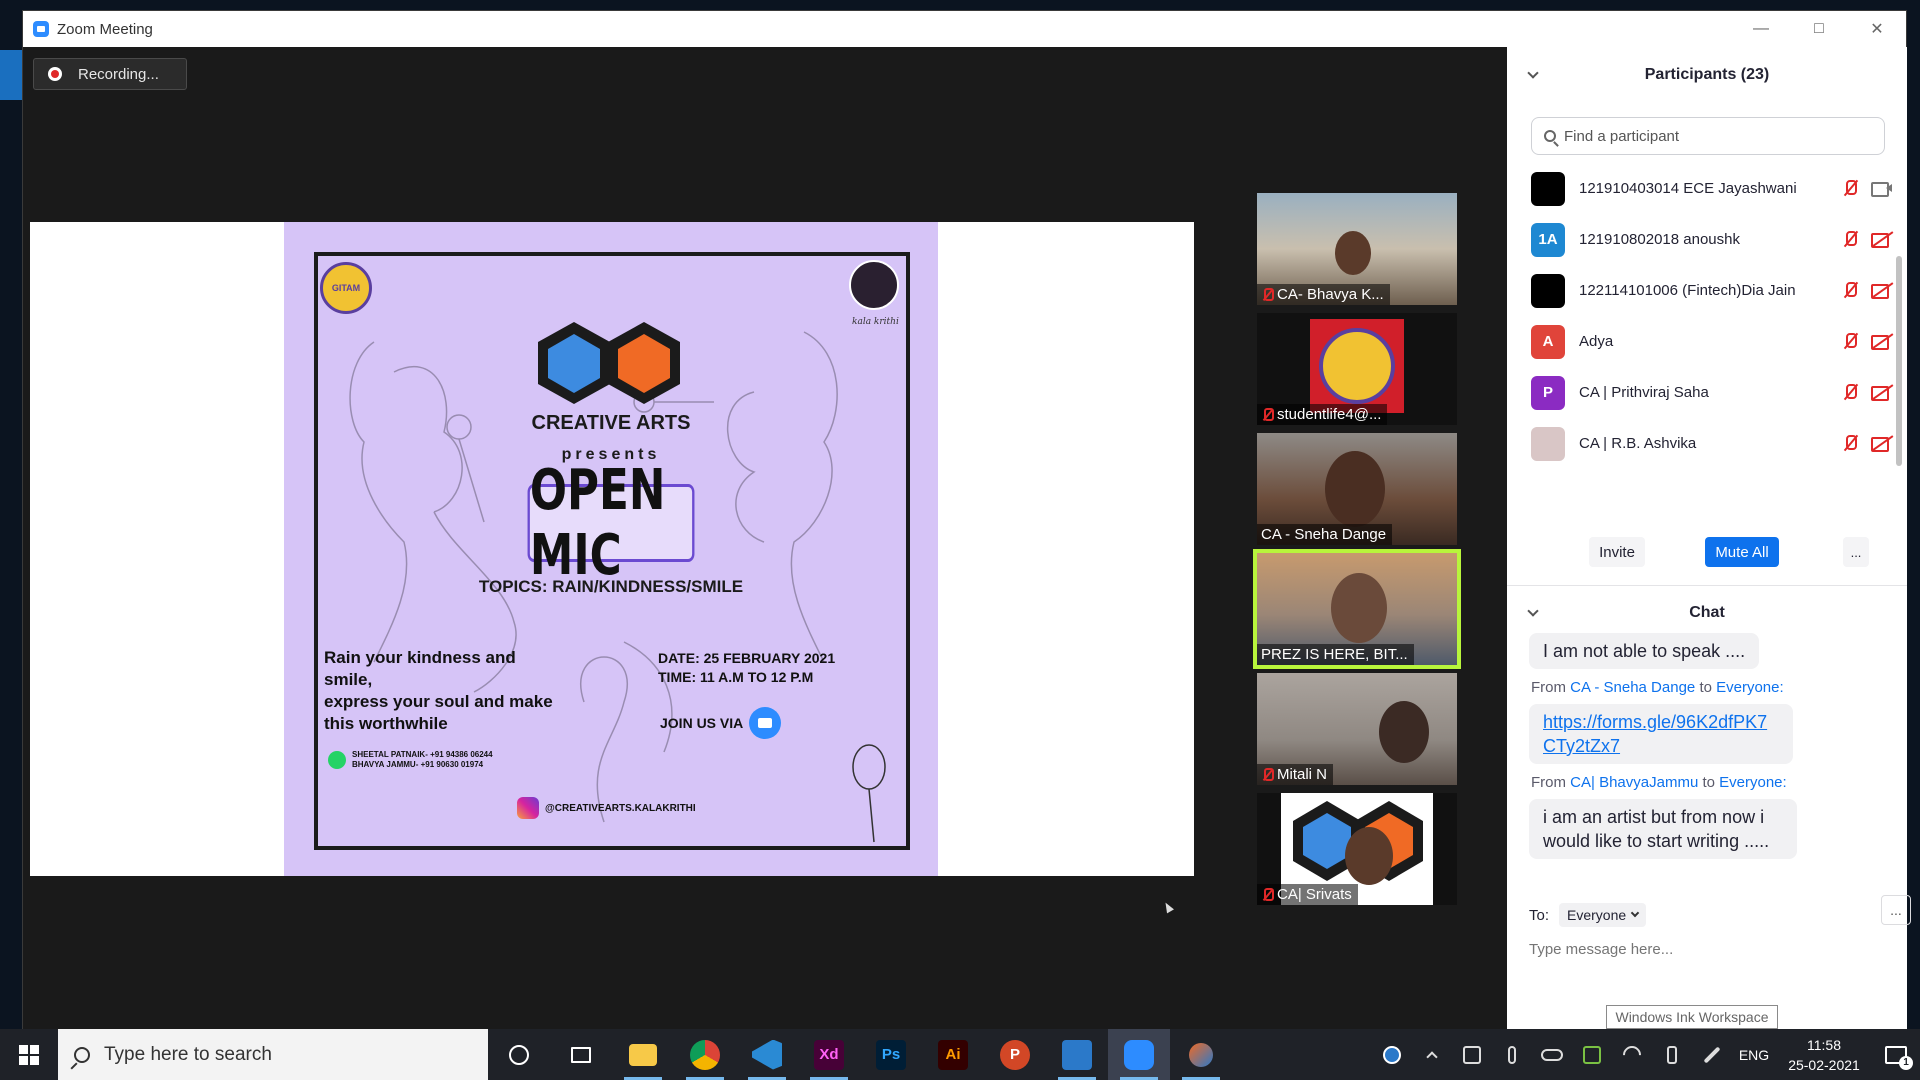 The height and width of the screenshot is (1080, 1920). What do you see at coordinates (1824, 1055) in the screenshot?
I see `clock: 11:58 25-02-2021` at bounding box center [1824, 1055].